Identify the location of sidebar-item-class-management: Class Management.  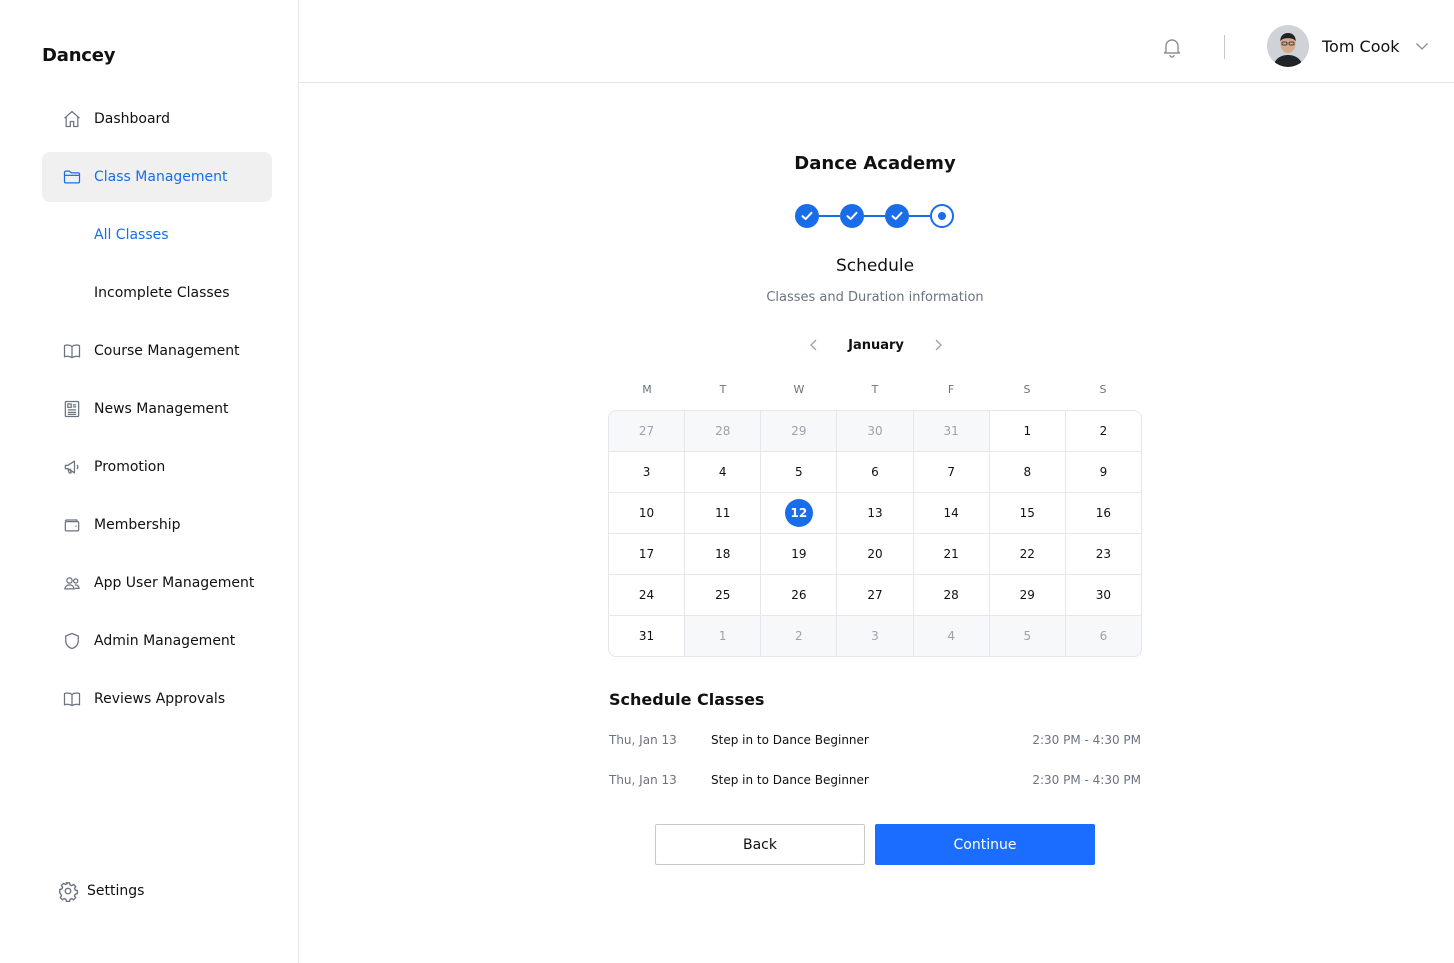
(157, 177).